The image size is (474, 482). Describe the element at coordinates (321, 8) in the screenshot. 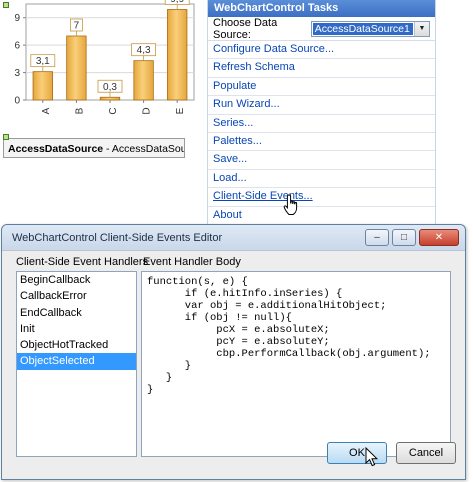

I see `tasks-panel-title: WebChartControl Tasks` at that location.